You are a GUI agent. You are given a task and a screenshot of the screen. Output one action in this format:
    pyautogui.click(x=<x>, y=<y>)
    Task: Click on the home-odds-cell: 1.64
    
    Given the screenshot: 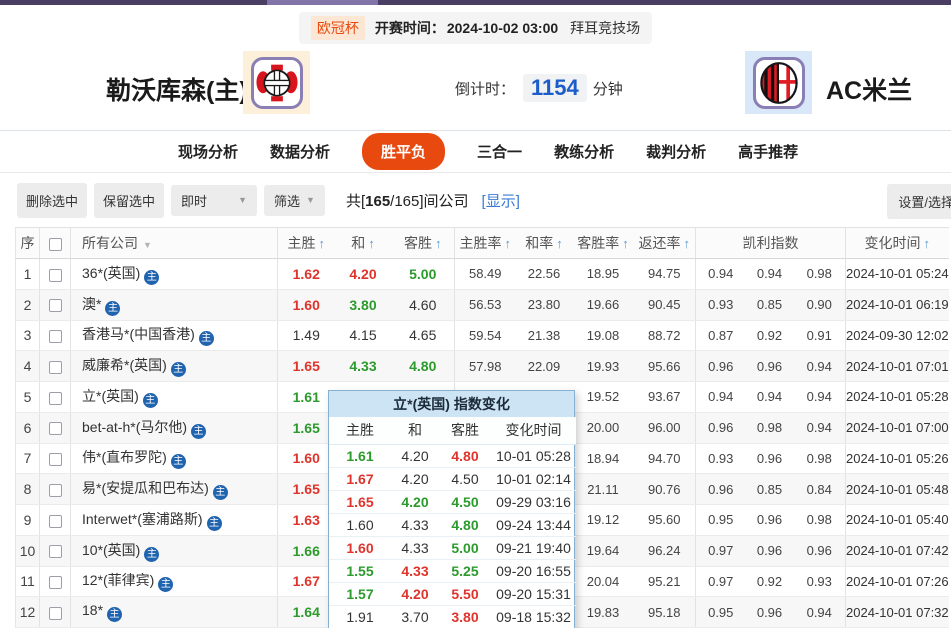 What is the action you would take?
    pyautogui.click(x=306, y=612)
    